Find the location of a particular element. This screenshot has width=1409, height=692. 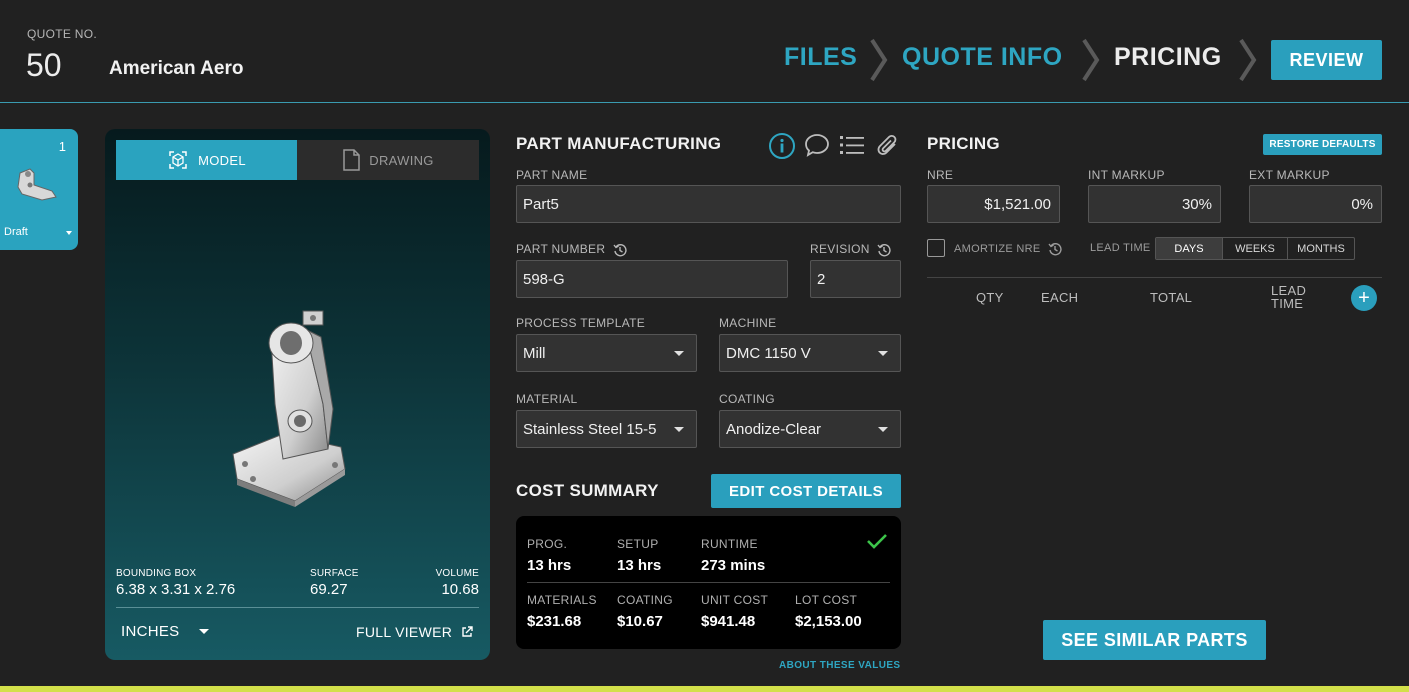

paperclip-icon is located at coordinates (888, 146).